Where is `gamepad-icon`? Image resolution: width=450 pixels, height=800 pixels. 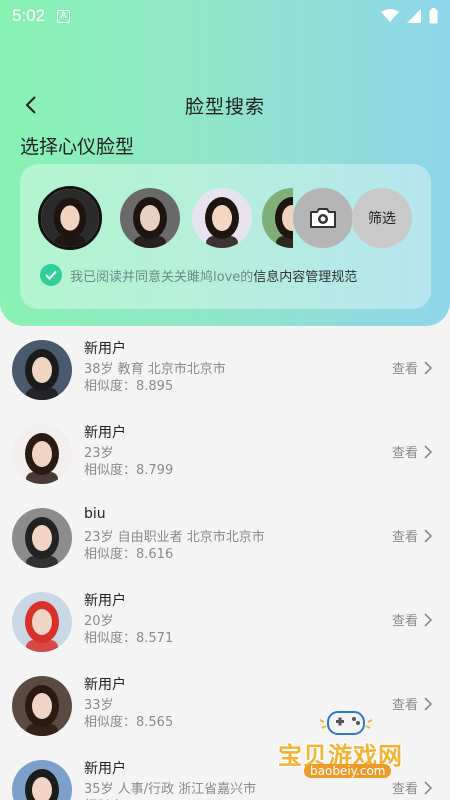 gamepad-icon is located at coordinates (346, 723).